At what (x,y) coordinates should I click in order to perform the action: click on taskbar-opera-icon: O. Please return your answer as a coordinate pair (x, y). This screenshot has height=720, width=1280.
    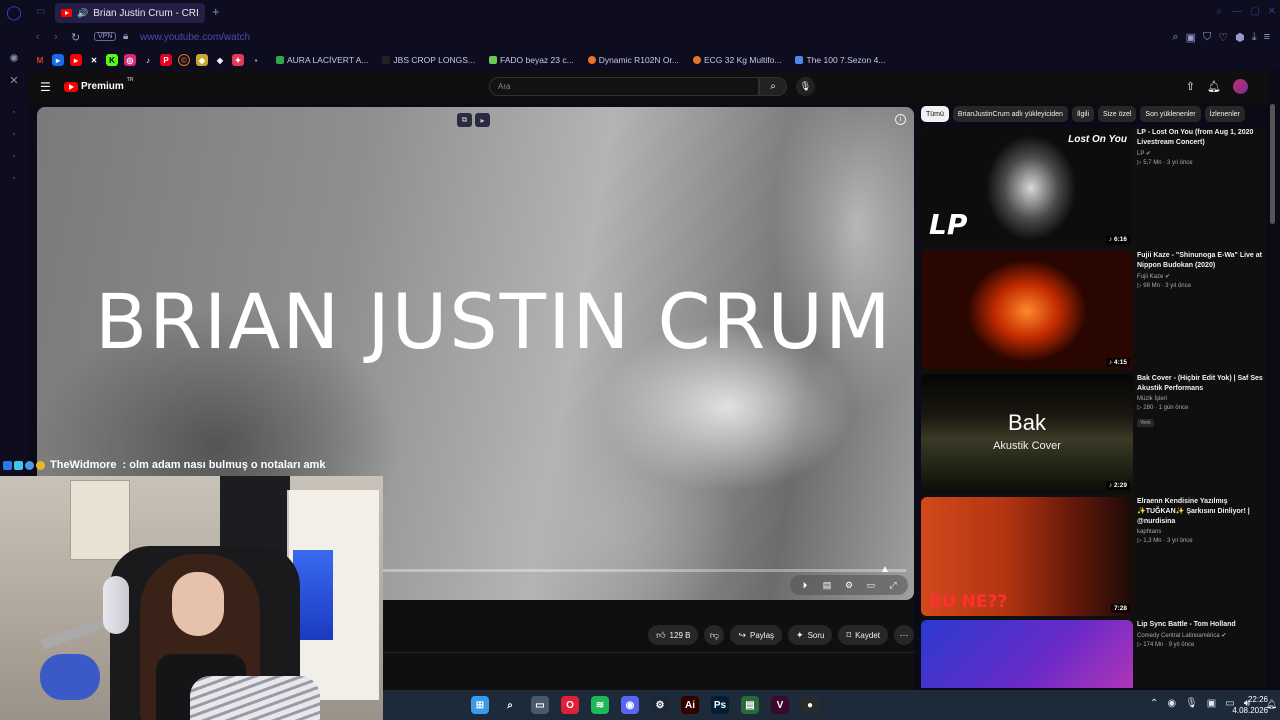
    Looking at the image, I should click on (570, 705).